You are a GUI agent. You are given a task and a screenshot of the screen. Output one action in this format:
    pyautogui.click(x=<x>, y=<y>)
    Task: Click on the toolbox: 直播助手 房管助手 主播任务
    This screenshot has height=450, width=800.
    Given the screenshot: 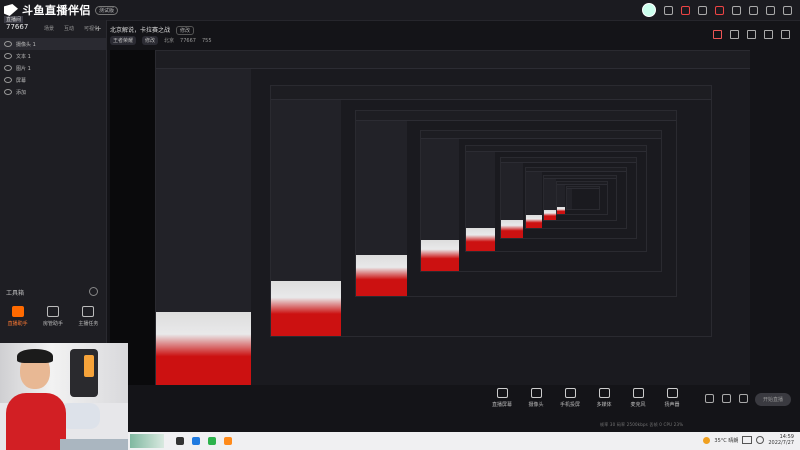 What is the action you would take?
    pyautogui.click(x=53, y=316)
    